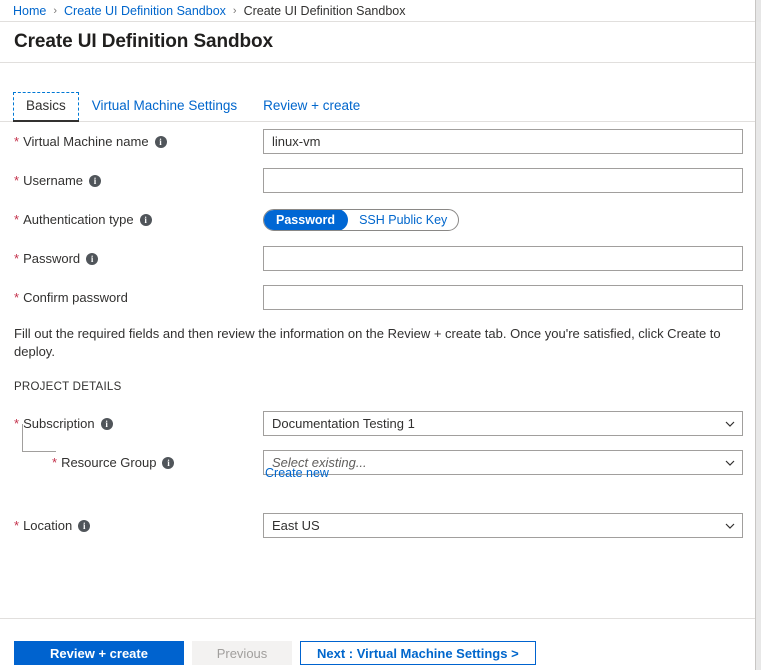 The width and height of the screenshot is (761, 670). I want to click on label-username: * Username i, so click(58, 180).